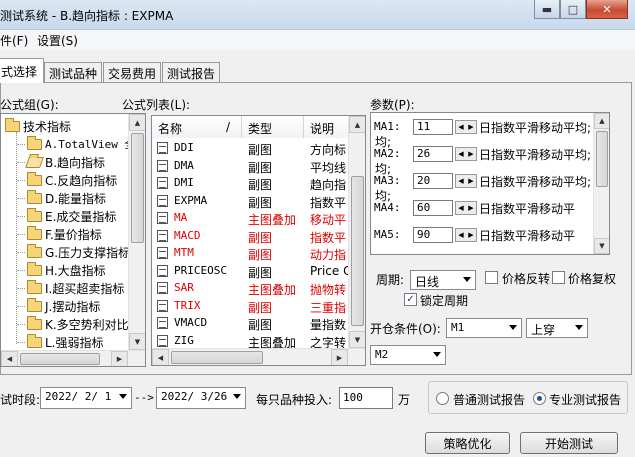  I want to click on tree-vertical-scrollbar: ▲ ▼, so click(136, 232).